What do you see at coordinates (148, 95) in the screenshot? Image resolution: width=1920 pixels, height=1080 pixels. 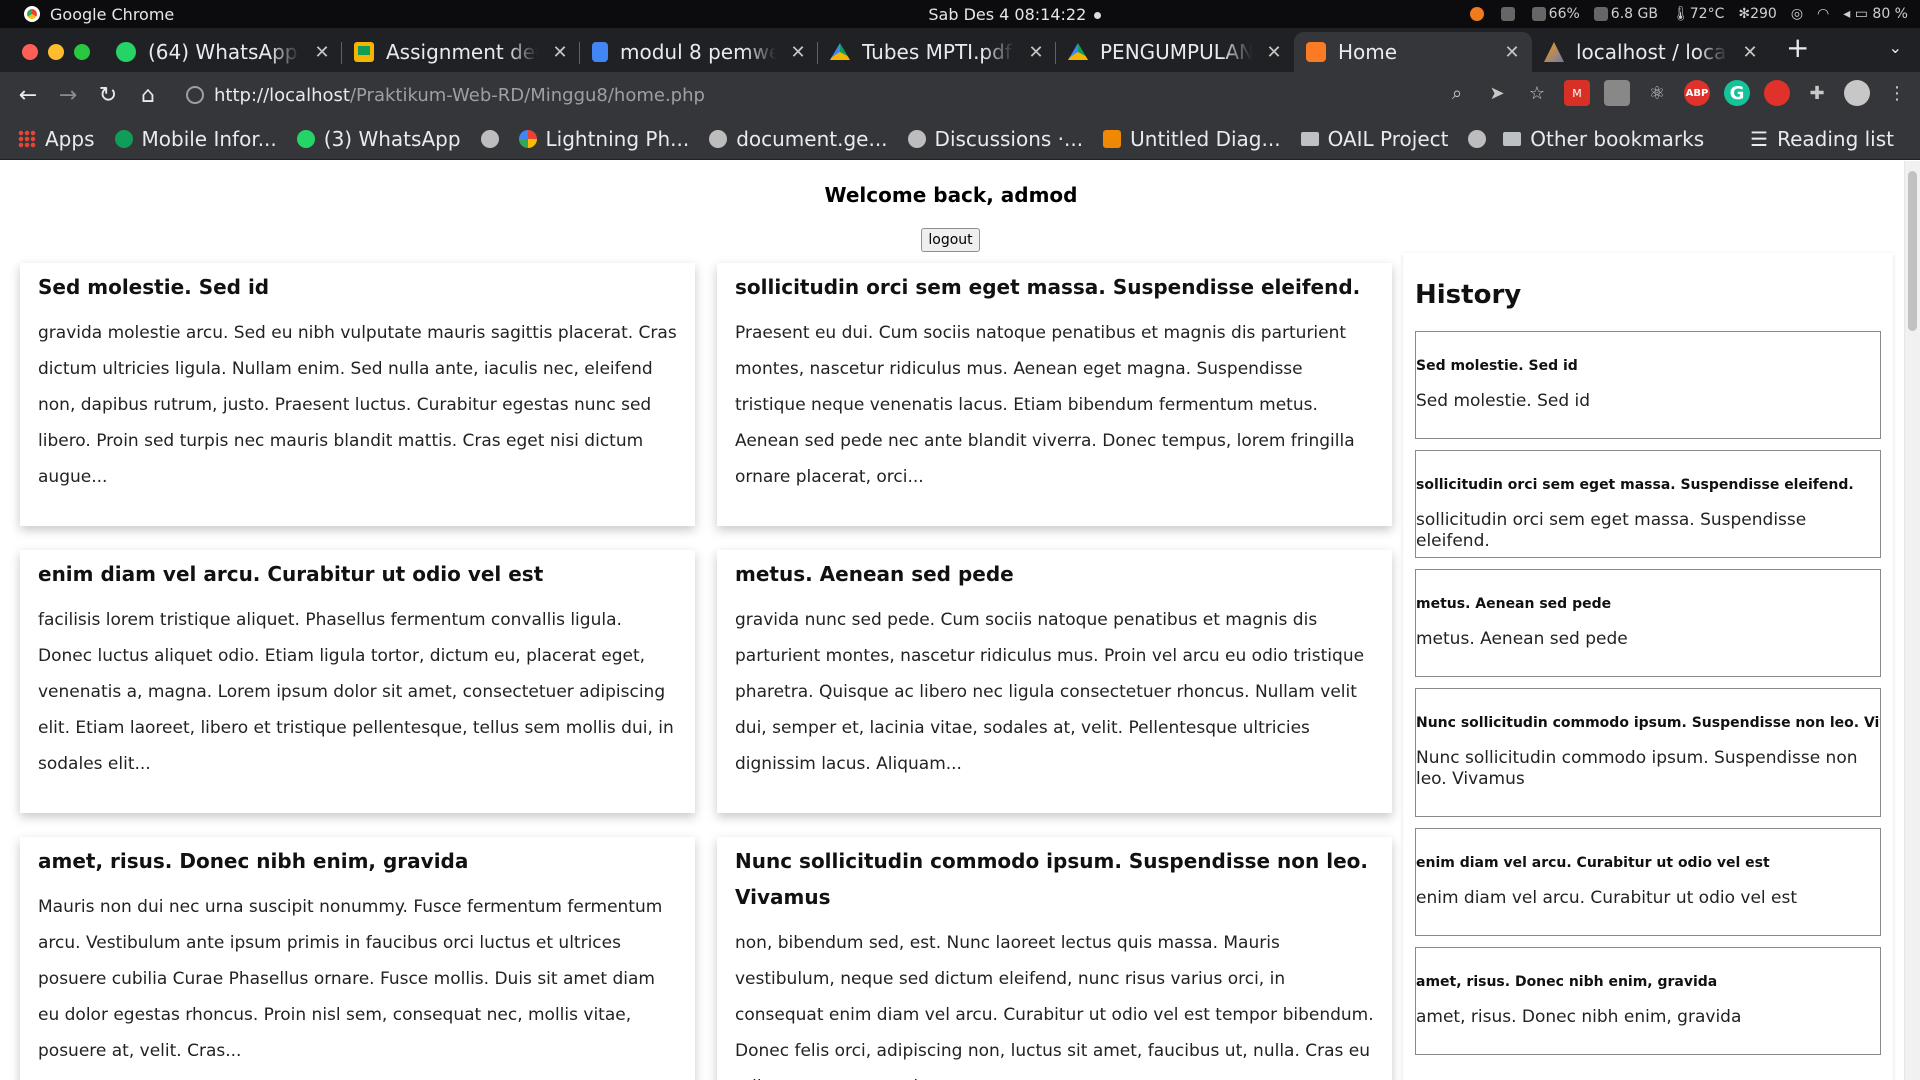 I see `home-icon: ⌂` at bounding box center [148, 95].